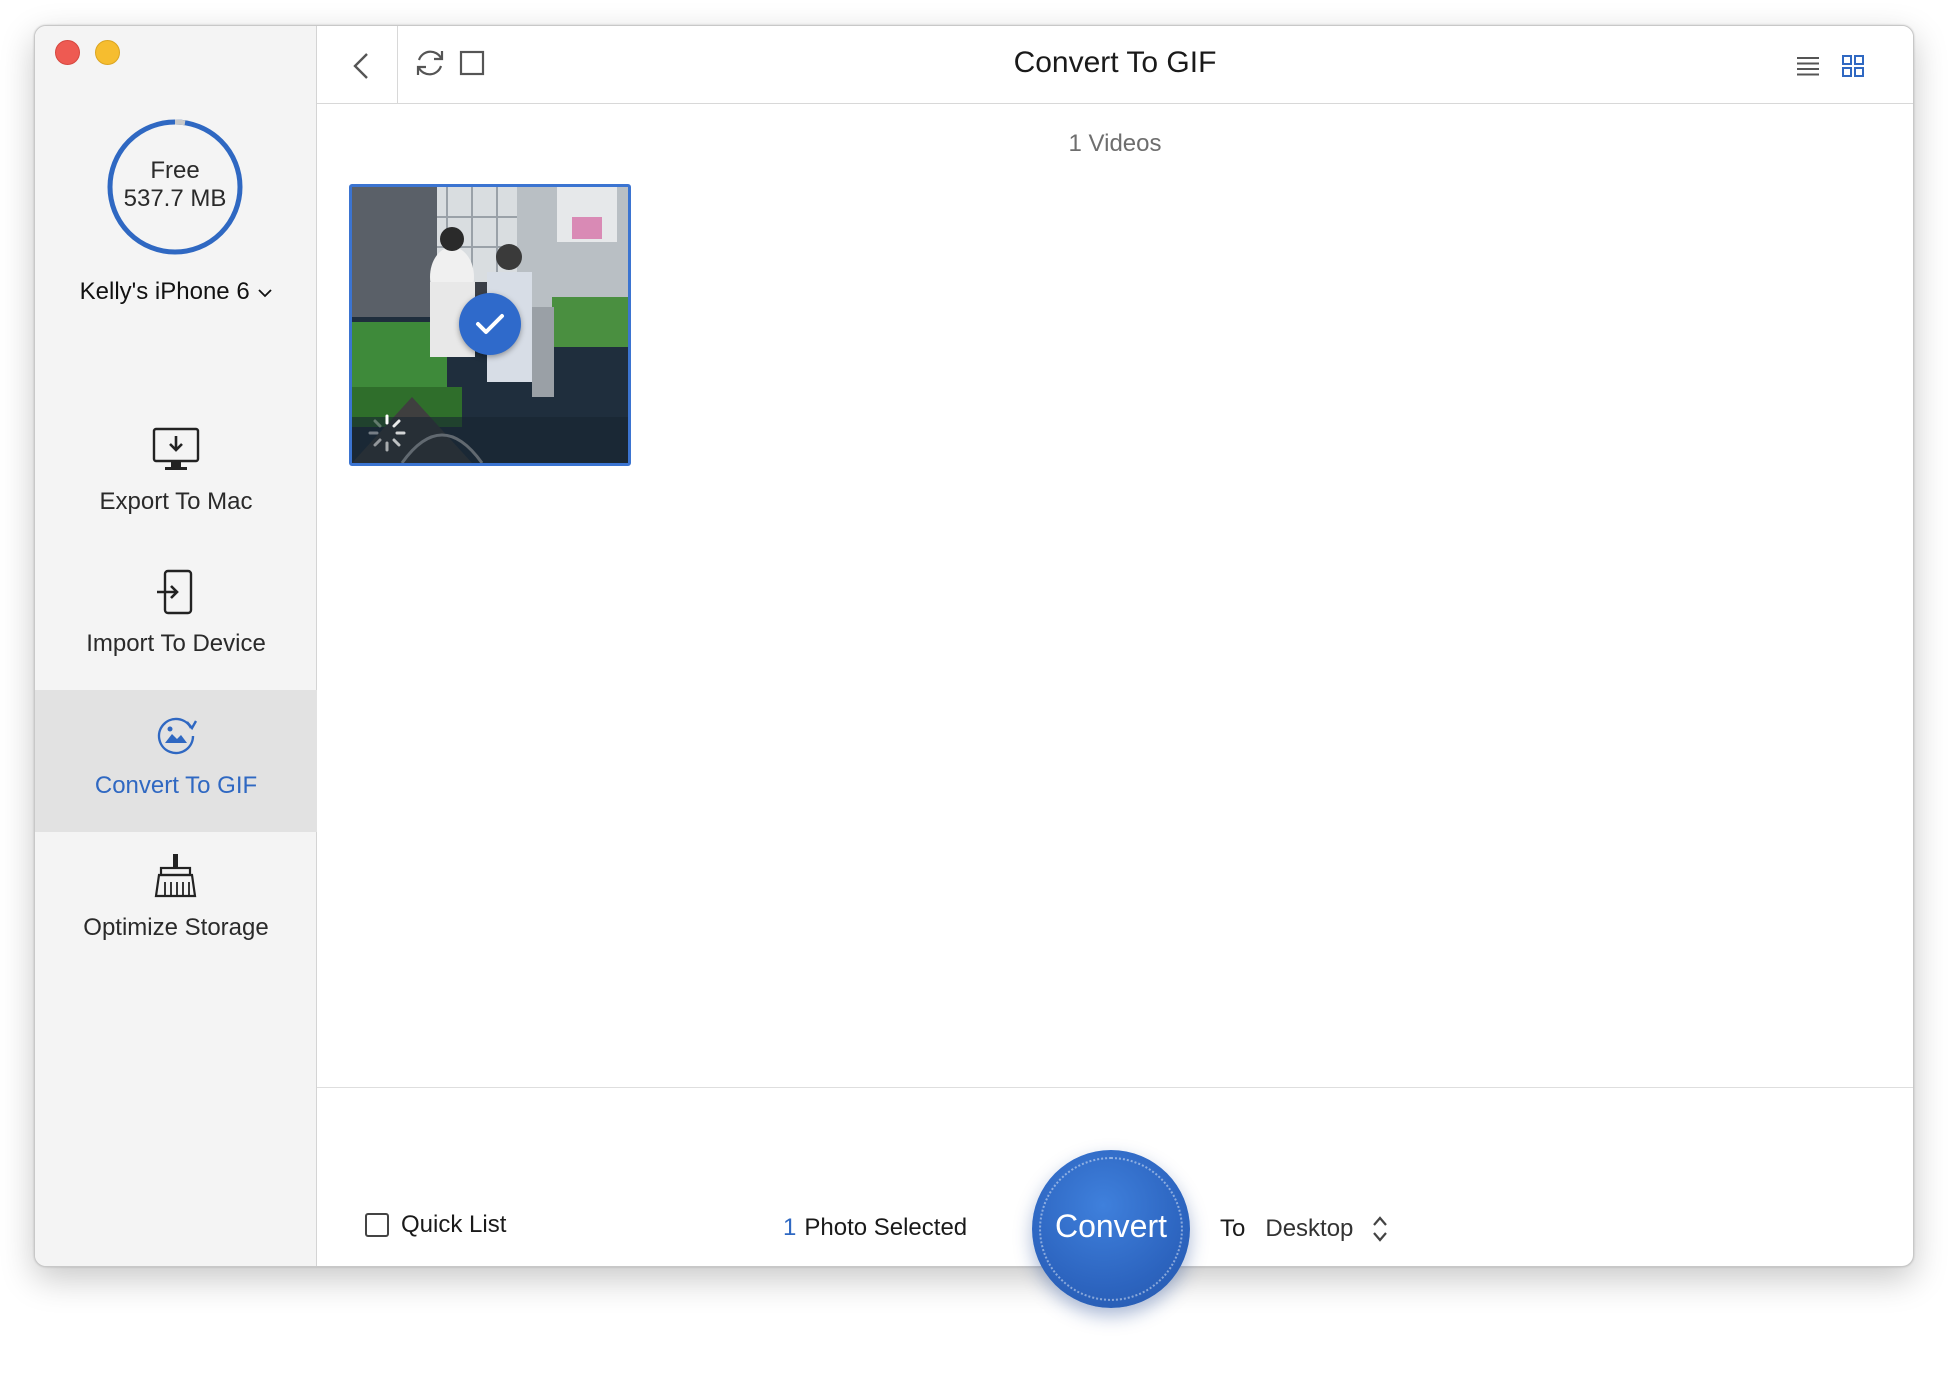 The height and width of the screenshot is (1380, 1948). Describe the element at coordinates (67, 52) in the screenshot. I see `close-window-button` at that location.